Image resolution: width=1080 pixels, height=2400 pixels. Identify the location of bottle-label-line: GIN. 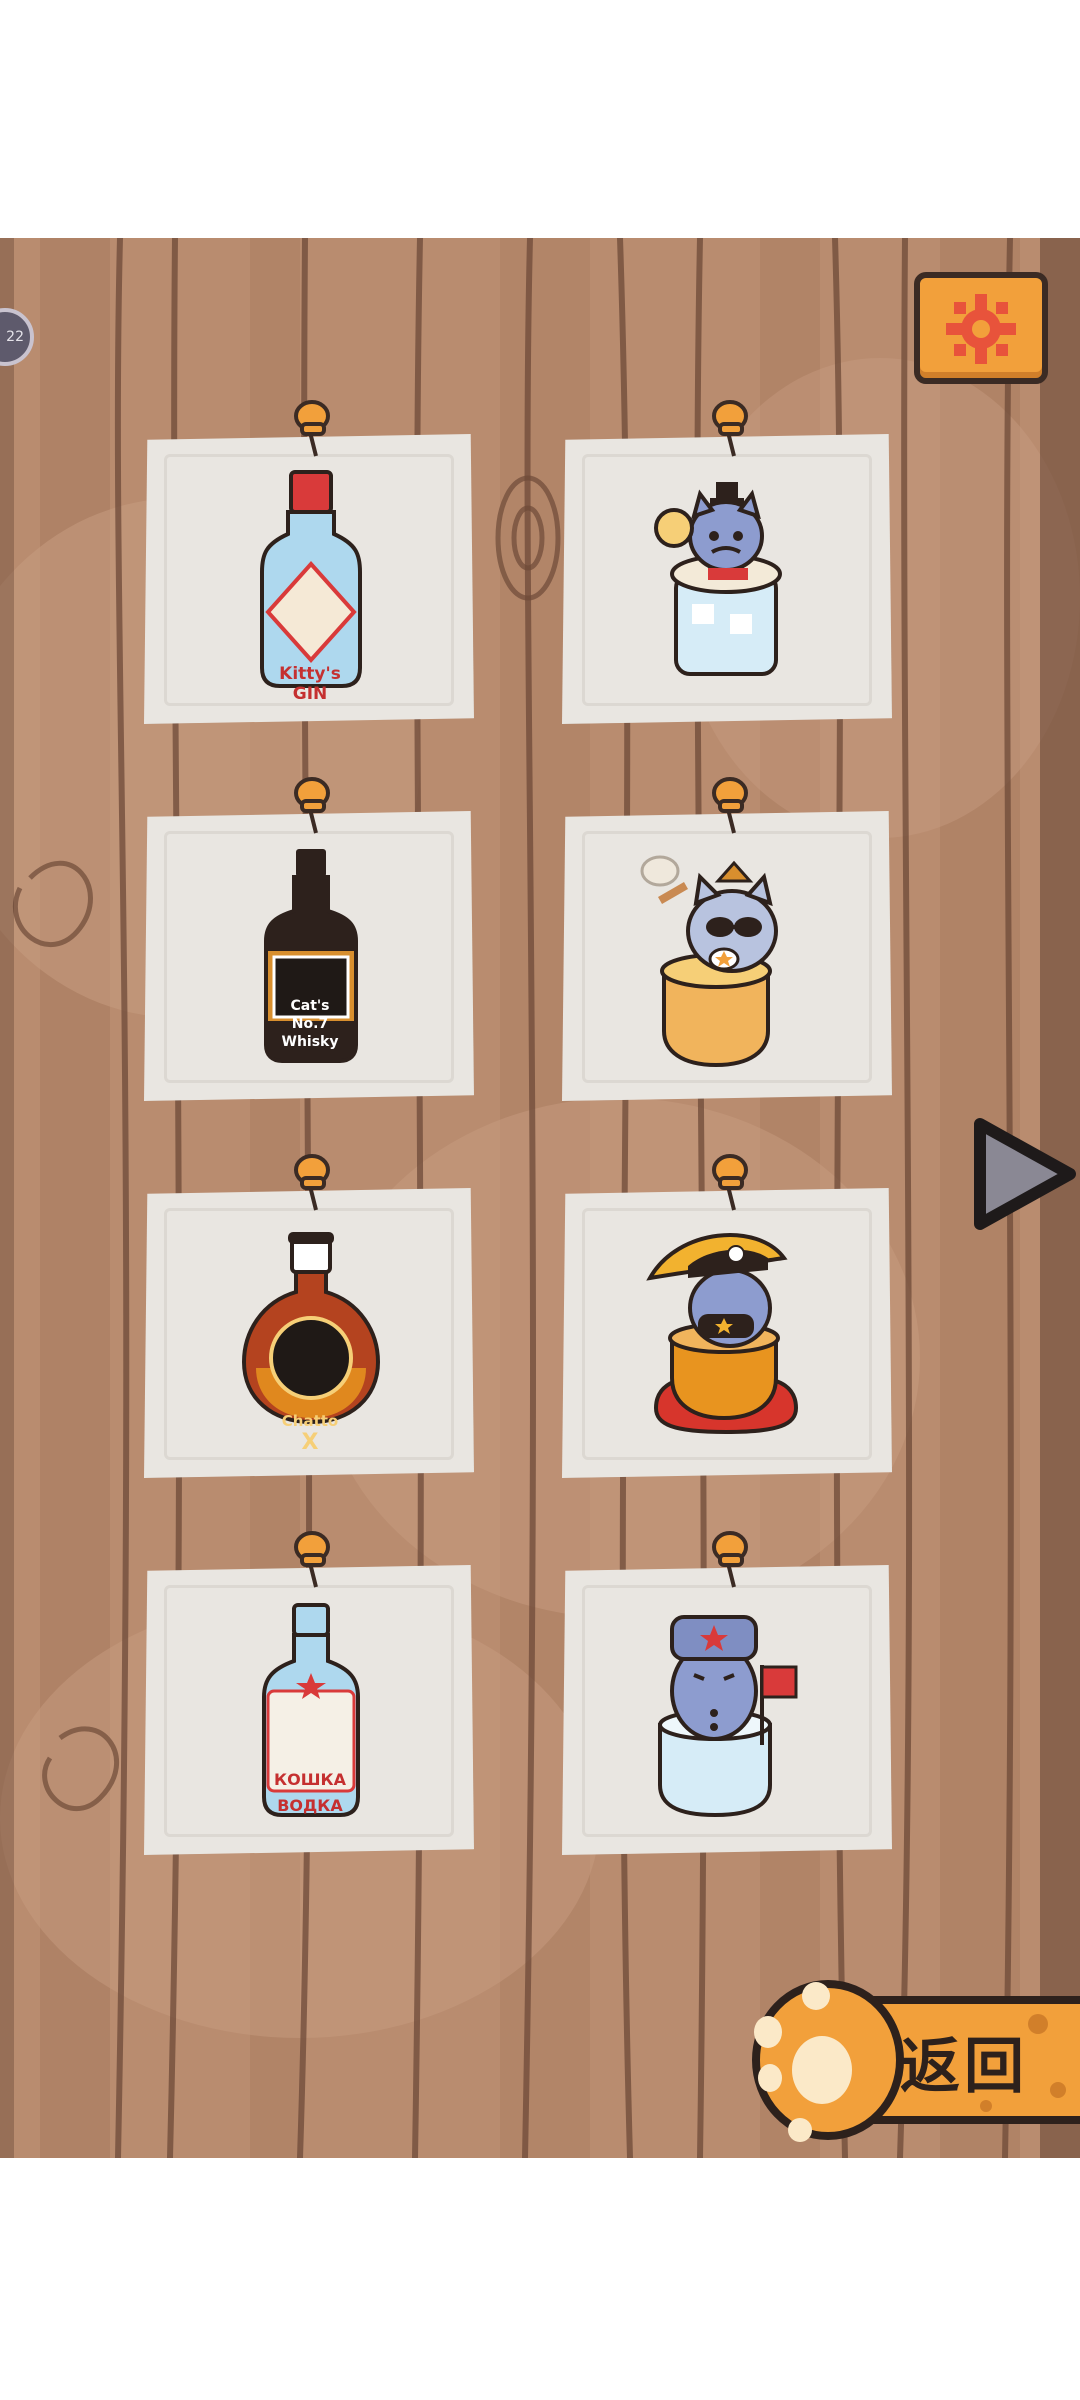
(310, 694).